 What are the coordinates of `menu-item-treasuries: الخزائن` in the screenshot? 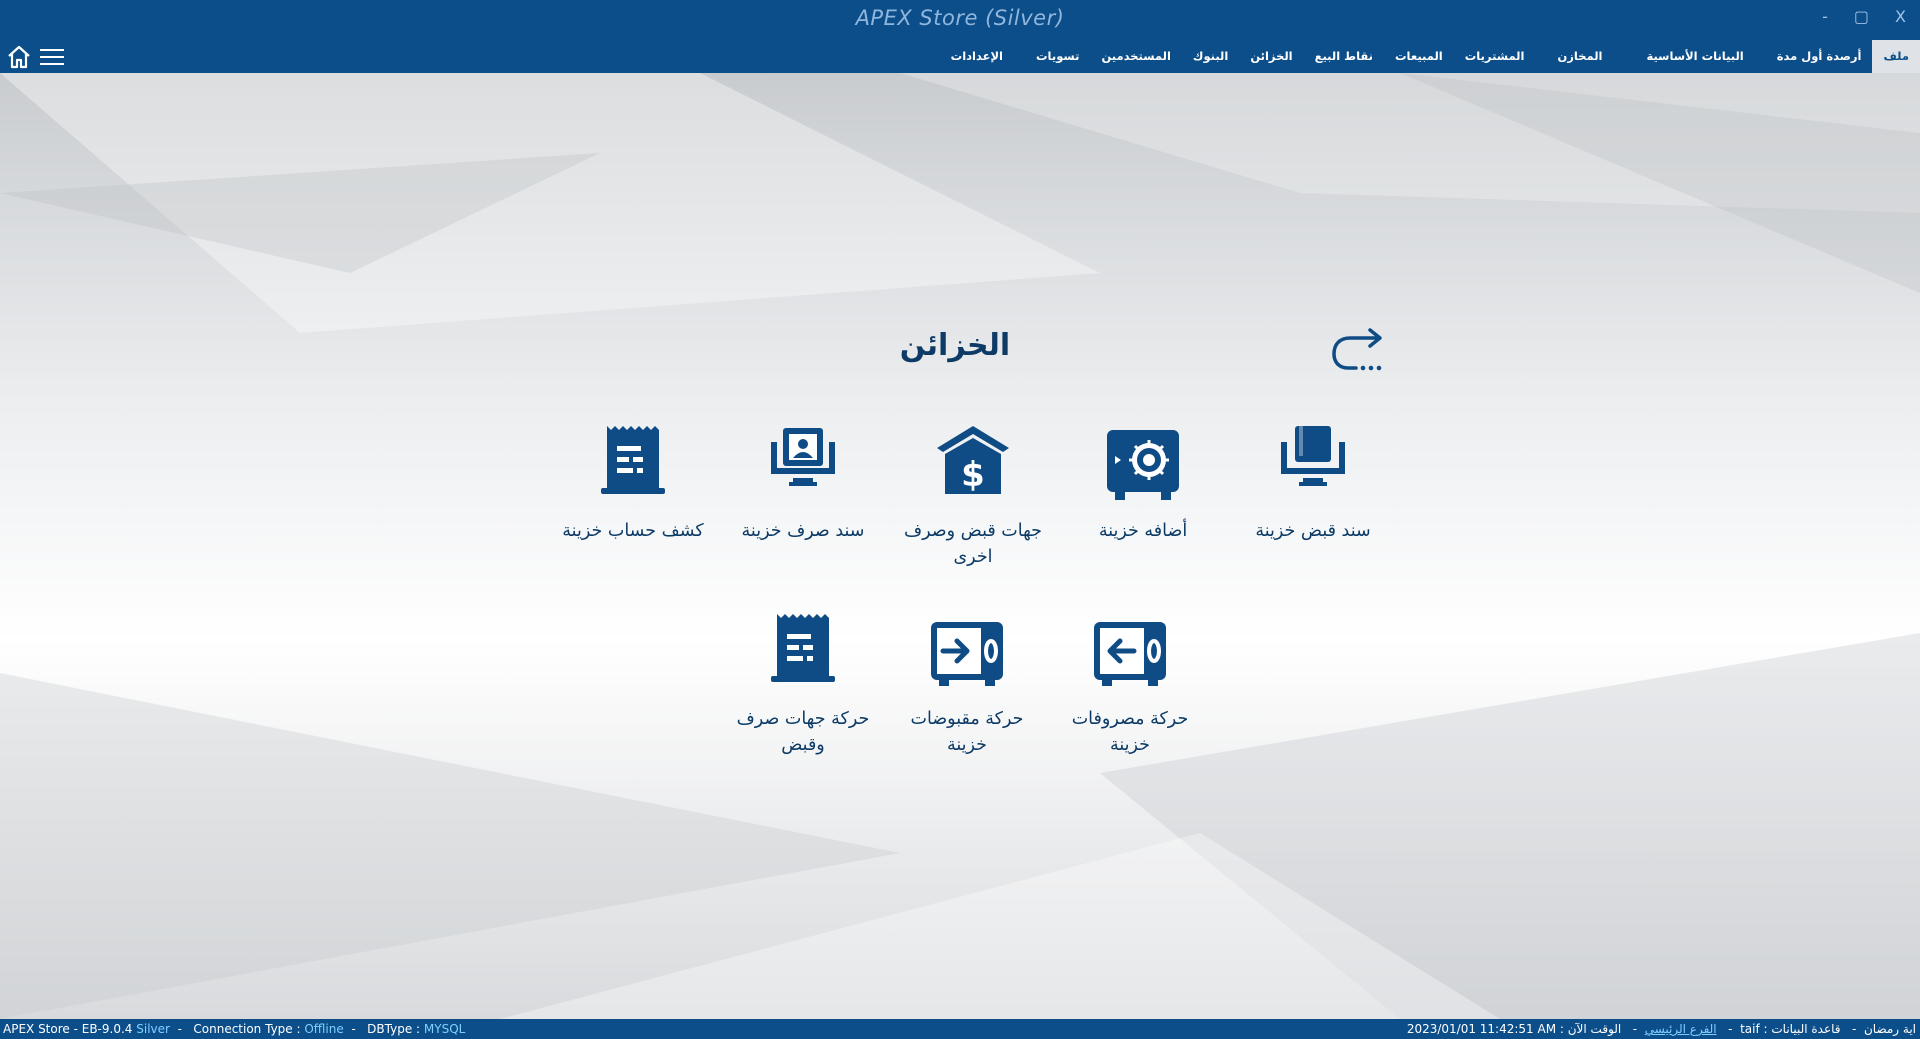 It's located at (1271, 56).